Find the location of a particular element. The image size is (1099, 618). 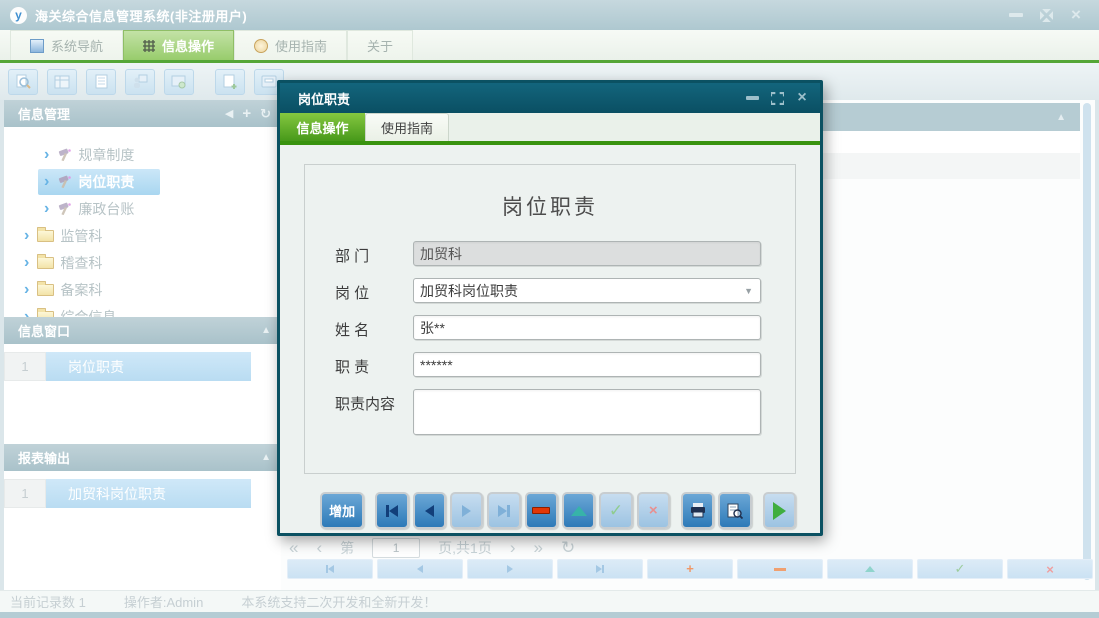

user-window-button is located at coordinates (140, 81).